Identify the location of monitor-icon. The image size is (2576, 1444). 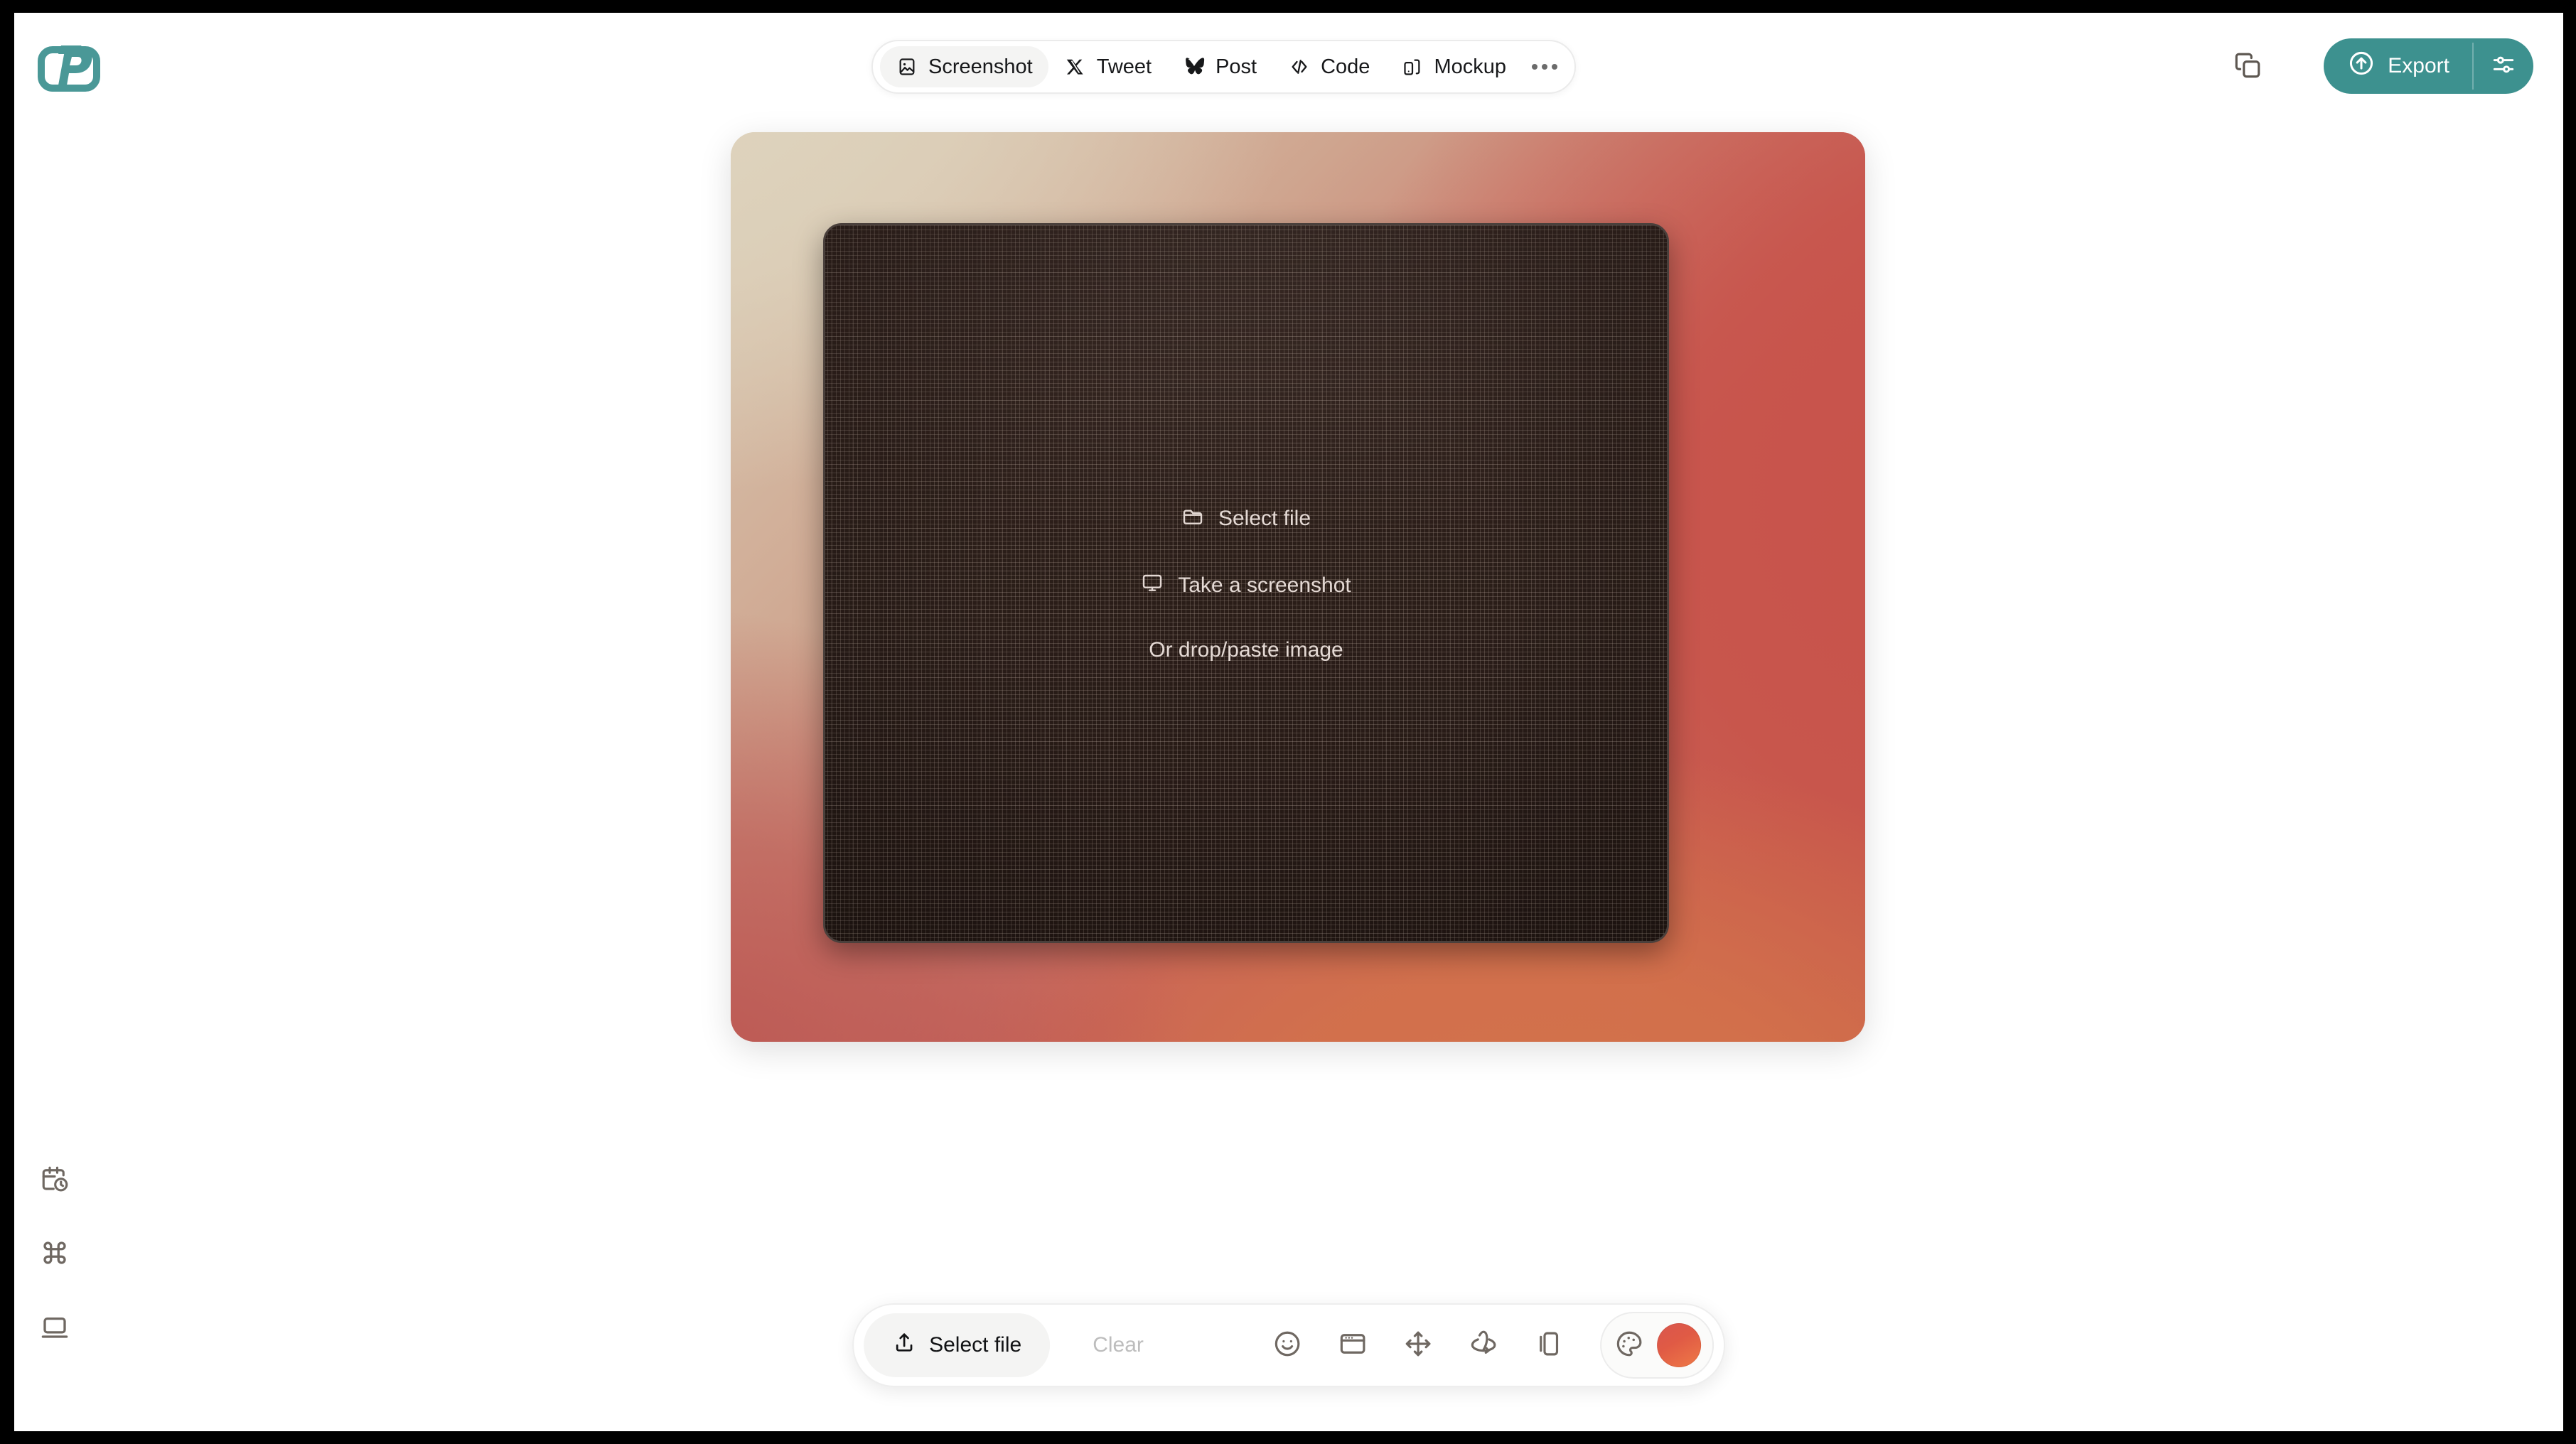
(1152, 585).